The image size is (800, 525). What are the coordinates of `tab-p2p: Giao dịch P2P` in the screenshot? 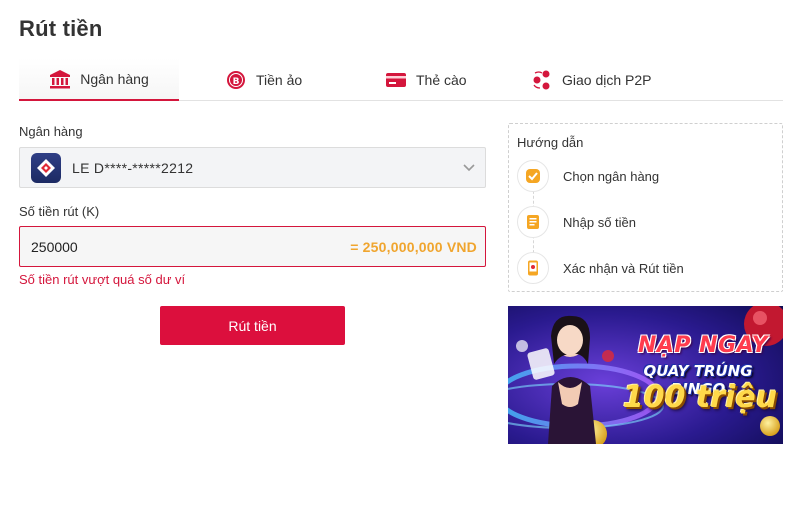 It's located at (591, 79).